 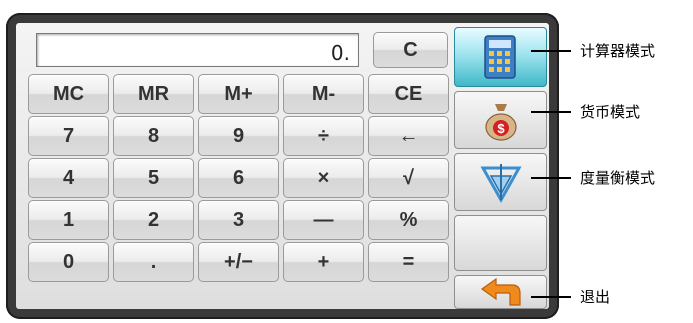 I want to click on callout-line-currency, so click(x=551, y=112).